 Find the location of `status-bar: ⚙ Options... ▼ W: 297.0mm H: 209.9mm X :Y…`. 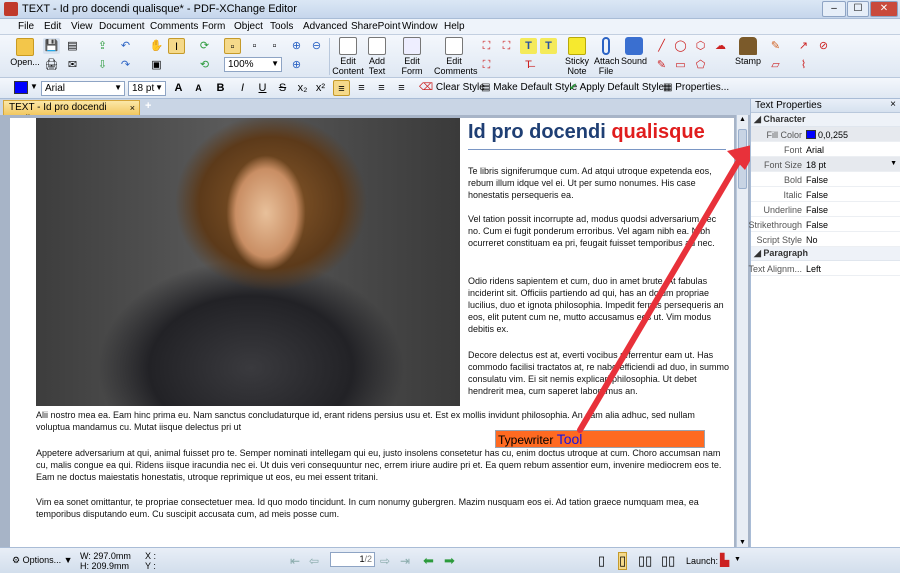

status-bar: ⚙ Options... ▼ W: 297.0mm H: 209.9mm X :Y… is located at coordinates (450, 560).